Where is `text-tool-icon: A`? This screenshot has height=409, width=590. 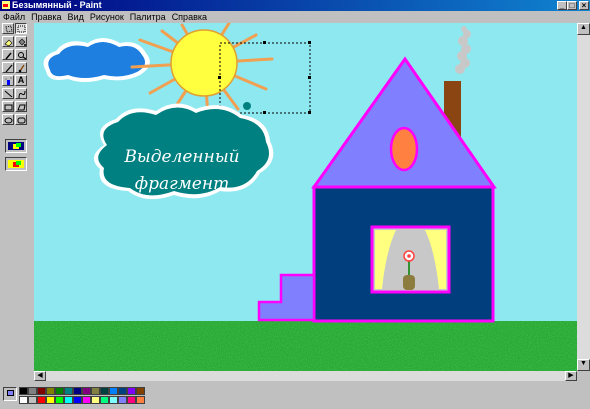 text-tool-icon: A is located at coordinates (21, 80).